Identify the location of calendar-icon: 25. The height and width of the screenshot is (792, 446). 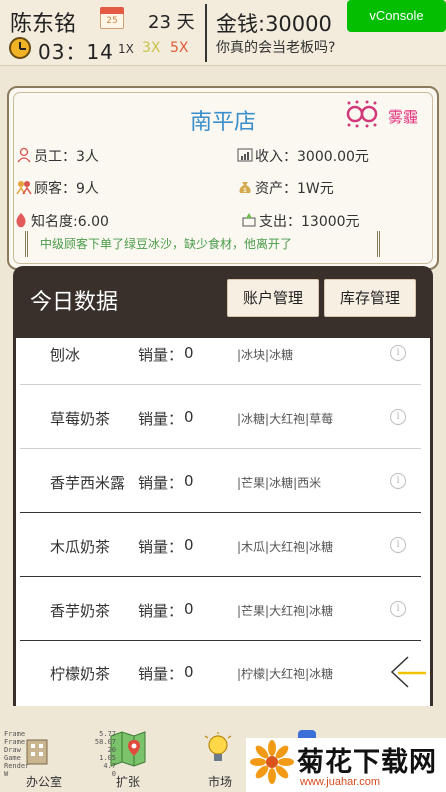
(112, 18).